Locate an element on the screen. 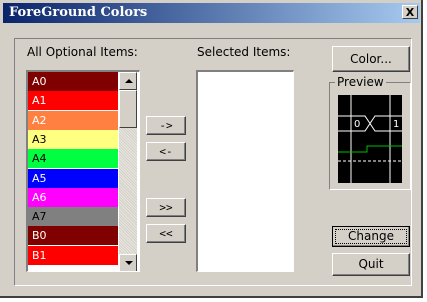 The image size is (427, 302). preview-canvas: 0 1 is located at coordinates (370, 139).